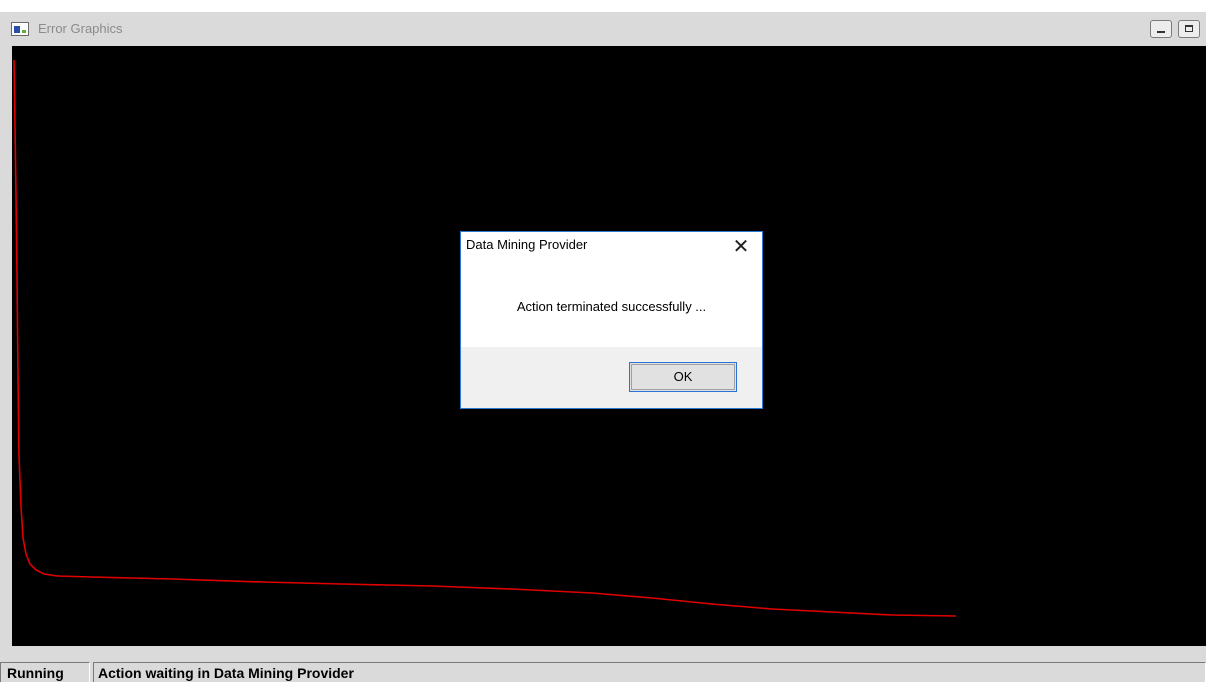 This screenshot has height=682, width=1206. What do you see at coordinates (1161, 32) in the screenshot?
I see `minimize-icon` at bounding box center [1161, 32].